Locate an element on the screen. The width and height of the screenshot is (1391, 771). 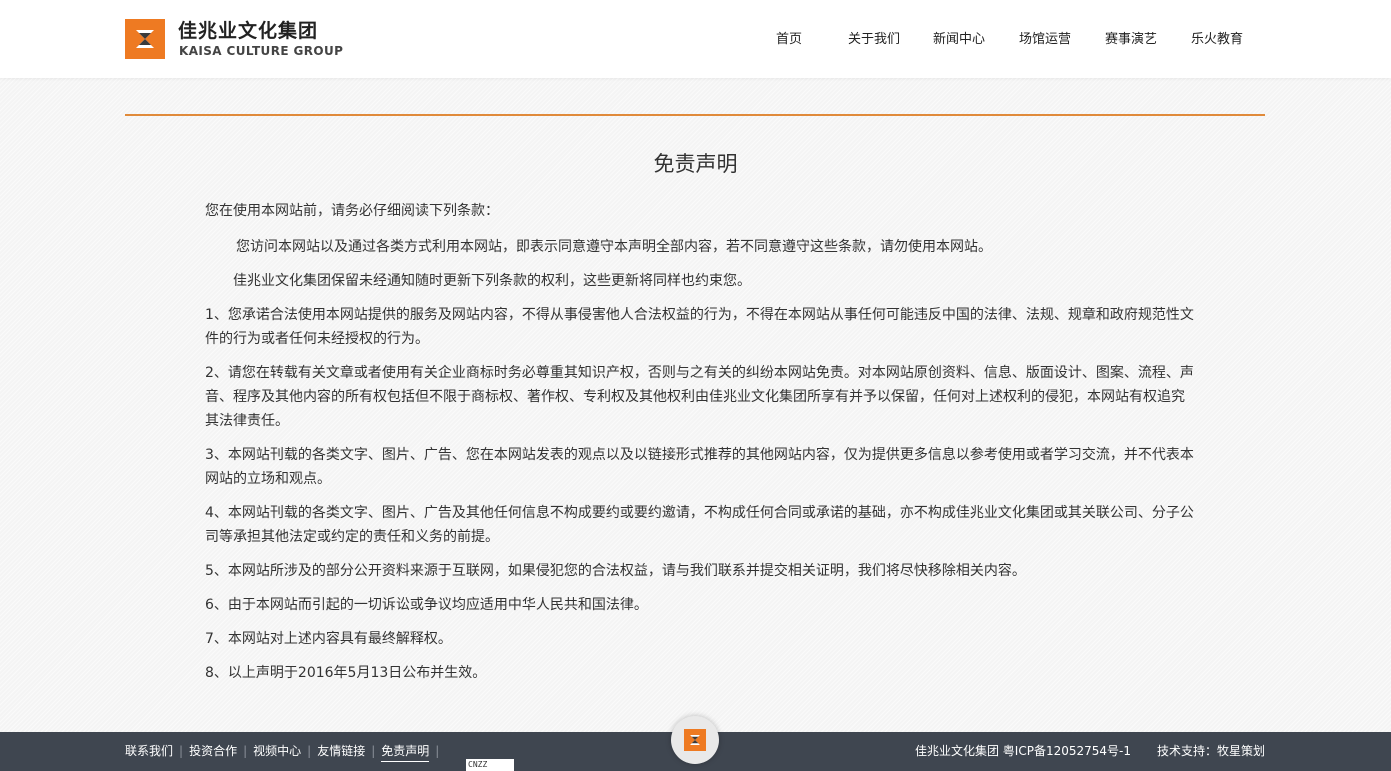
page-title: 免责声明 is located at coordinates (695, 164).